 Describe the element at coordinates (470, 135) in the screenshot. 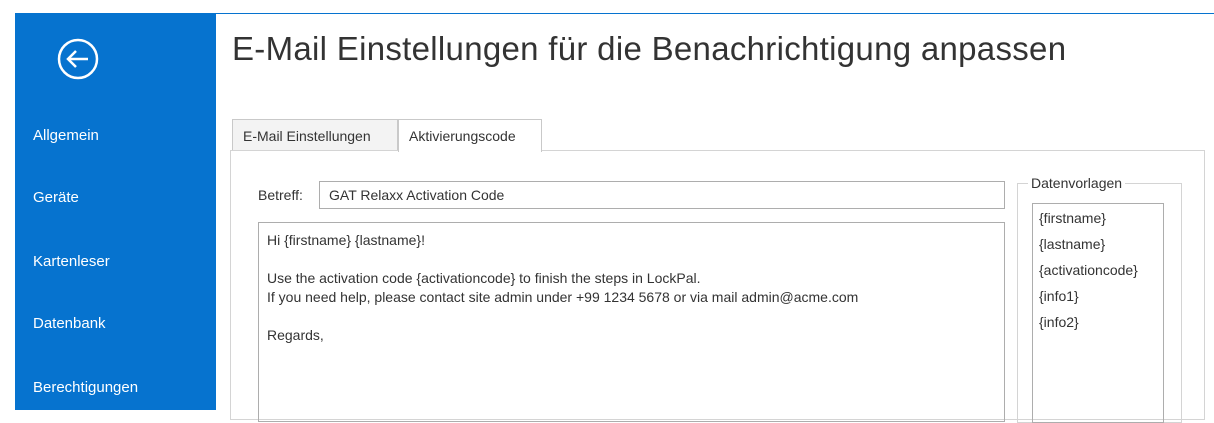

I see `tab-aktivierungscode: Aktivierungscode` at that location.